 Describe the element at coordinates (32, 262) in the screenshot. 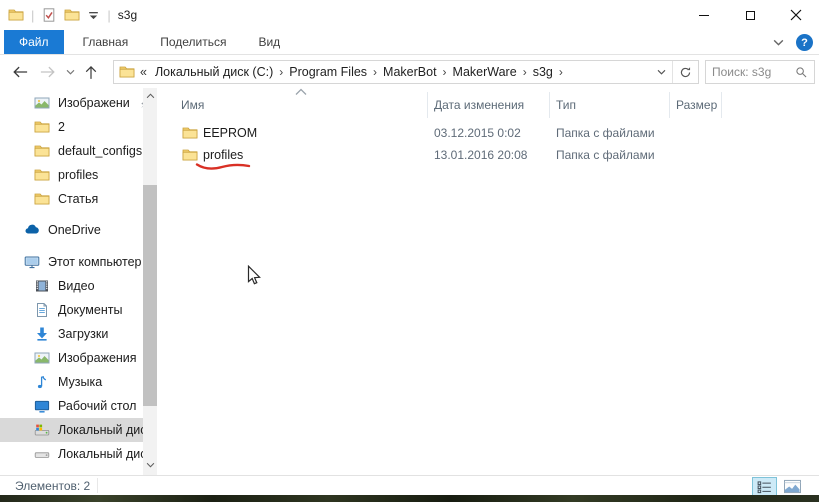

I see `computer-icon` at that location.